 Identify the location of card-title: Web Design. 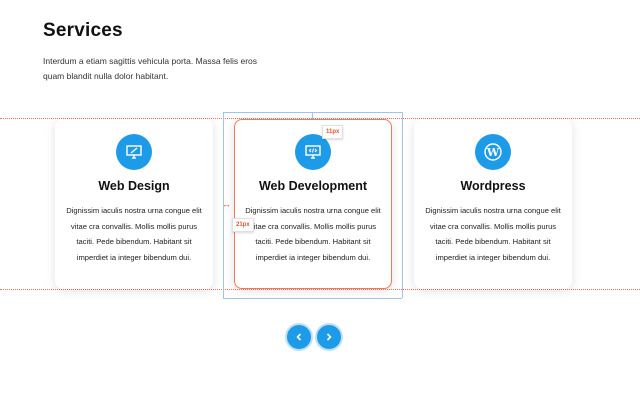
(134, 186).